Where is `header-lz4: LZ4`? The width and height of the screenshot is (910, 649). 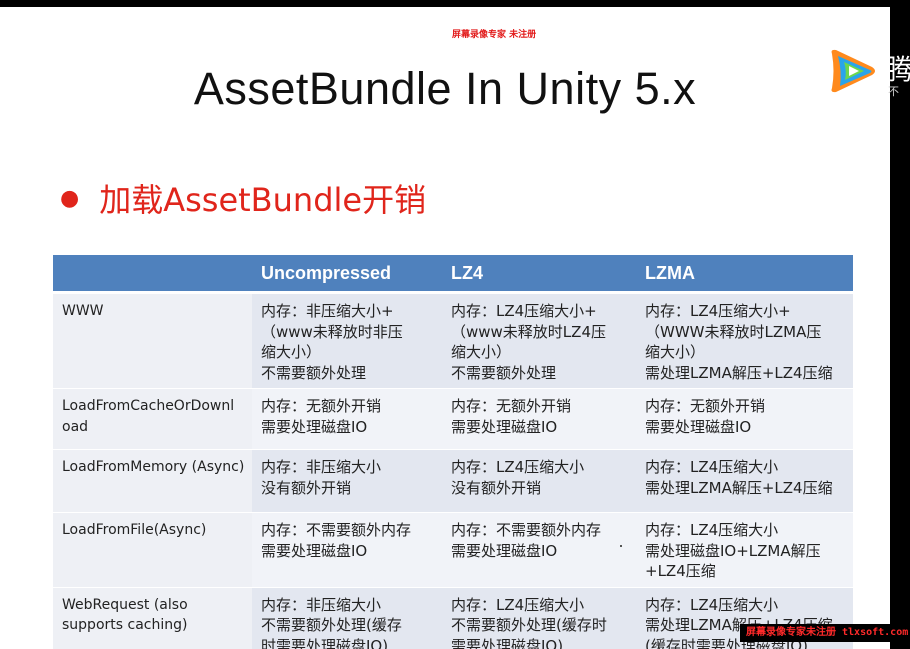 header-lz4: LZ4 is located at coordinates (539, 274).